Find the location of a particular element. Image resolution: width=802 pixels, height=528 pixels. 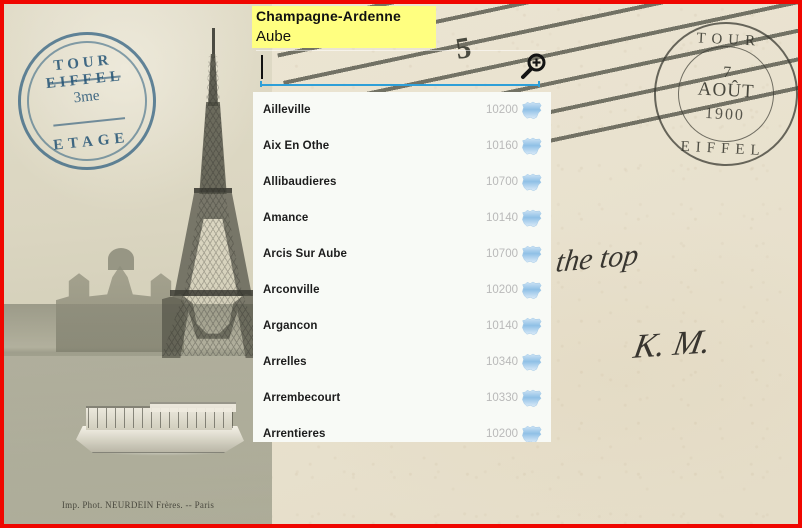

commune-name: Arrembecourt is located at coordinates (302, 398).